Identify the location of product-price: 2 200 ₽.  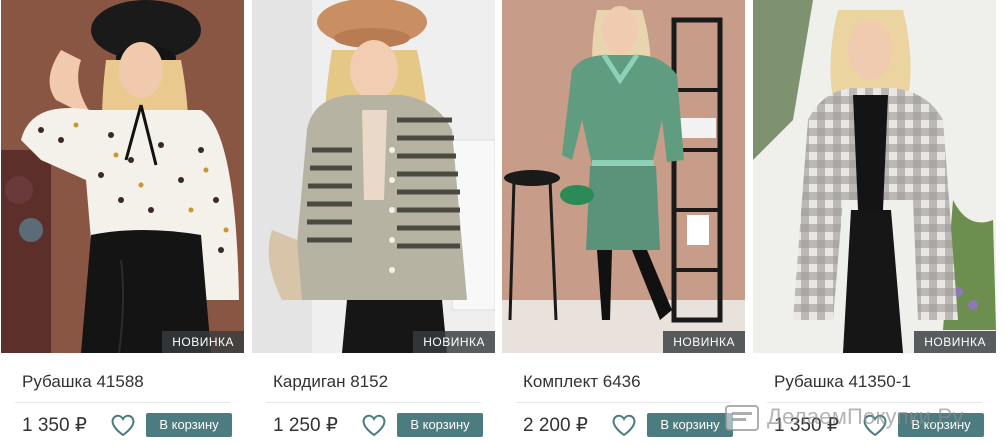
(555, 425).